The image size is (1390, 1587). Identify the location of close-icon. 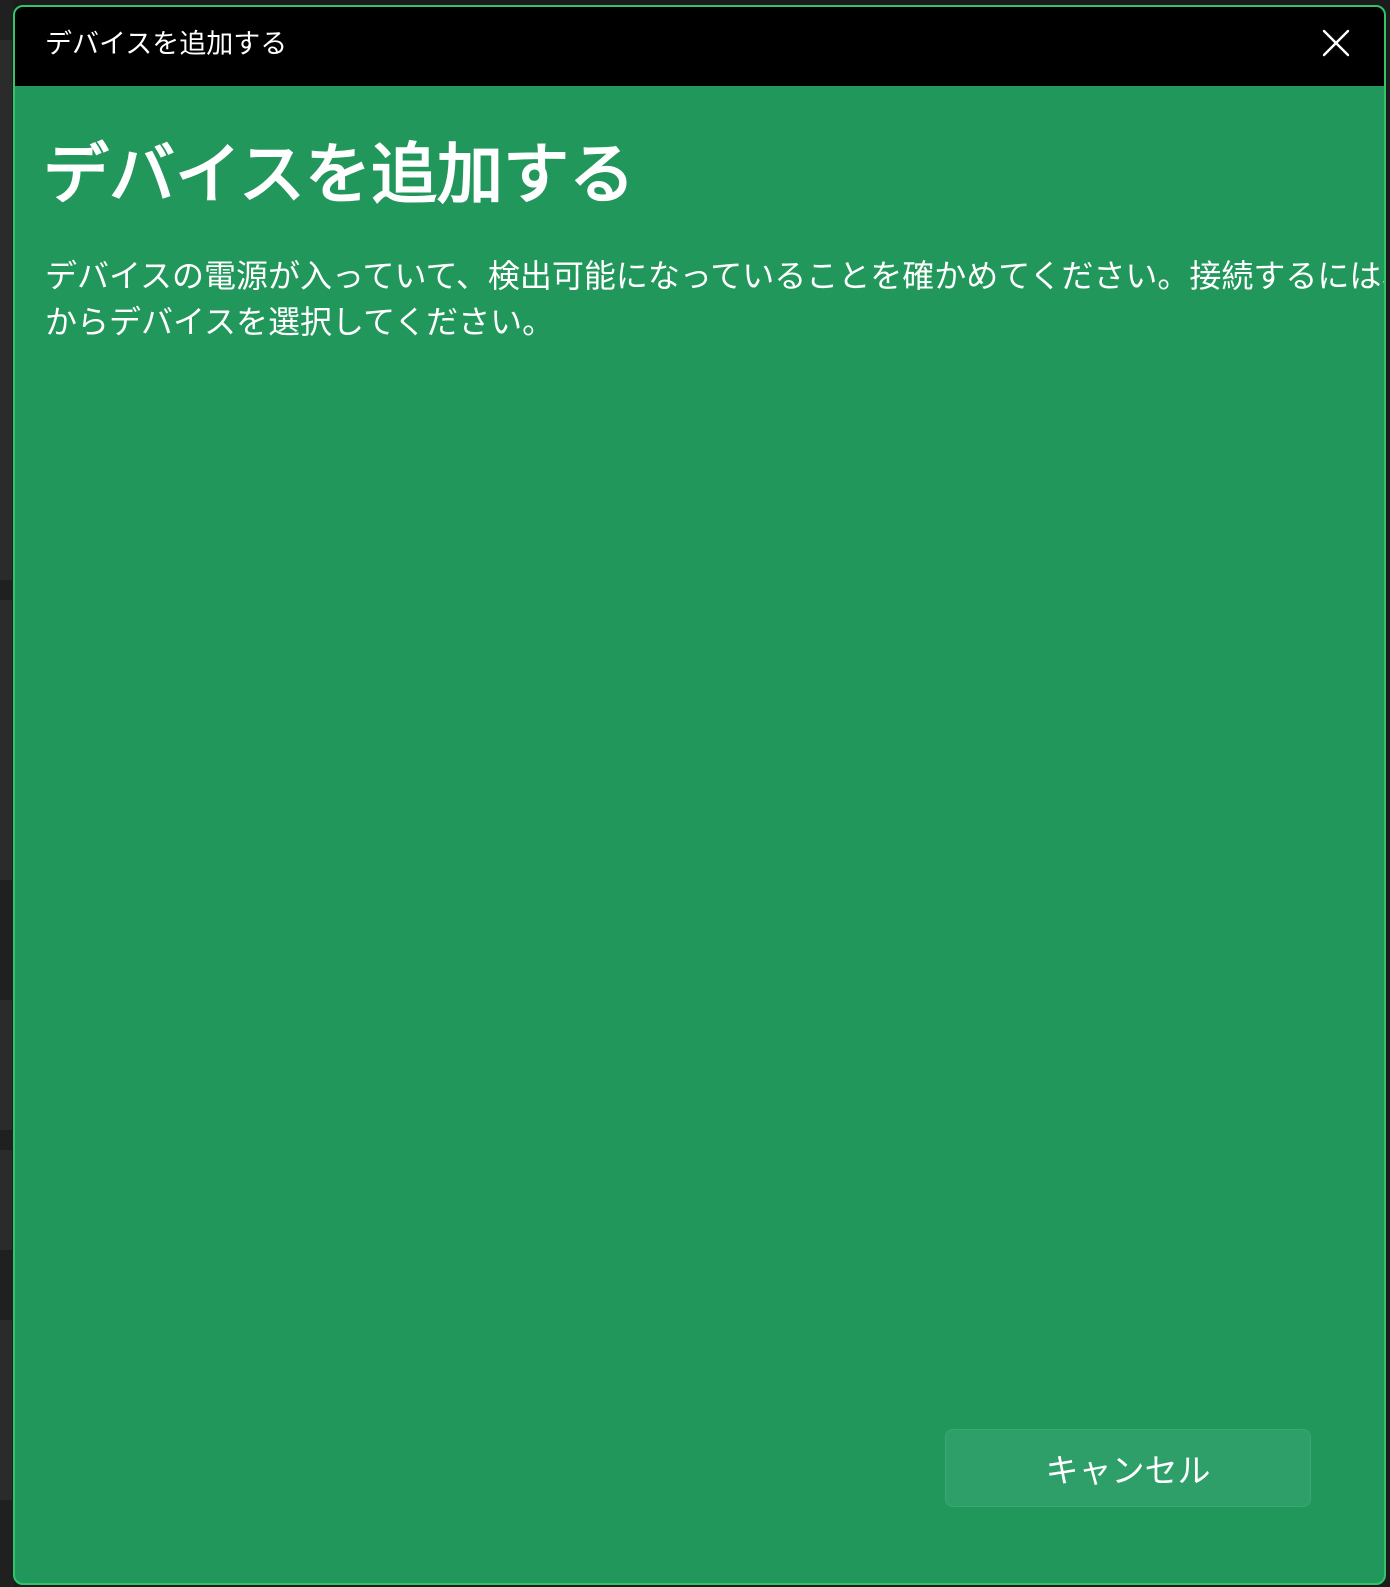
(1336, 43).